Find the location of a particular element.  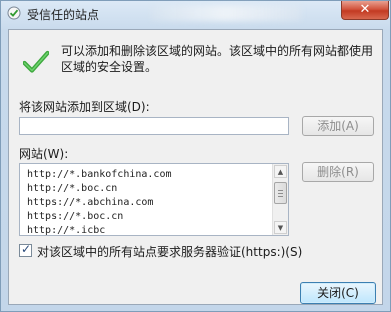

window-close-button: ✕ is located at coordinates (365, 10).